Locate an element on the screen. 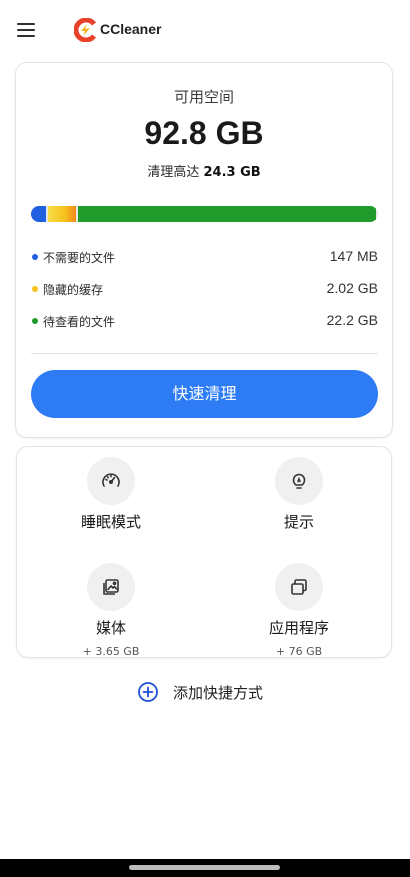 The width and height of the screenshot is (410, 877). tile-sleep-mode: 睡眠模式 is located at coordinates (111, 500).